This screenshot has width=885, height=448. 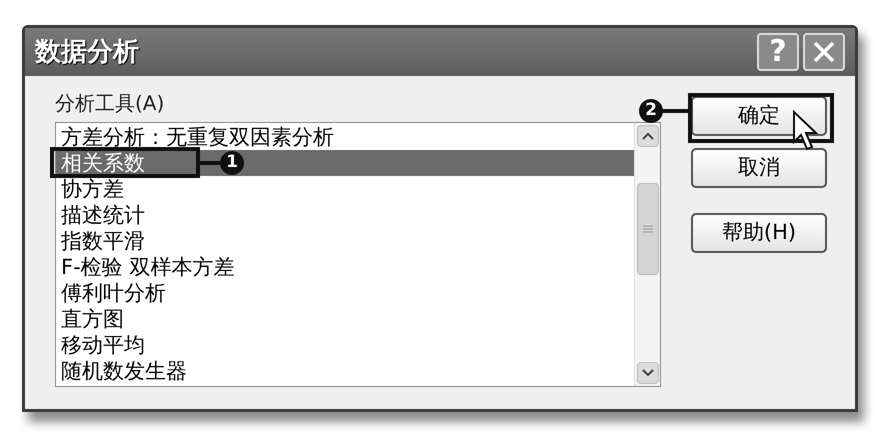 I want to click on mouse-pointer-icon, so click(x=806, y=131).